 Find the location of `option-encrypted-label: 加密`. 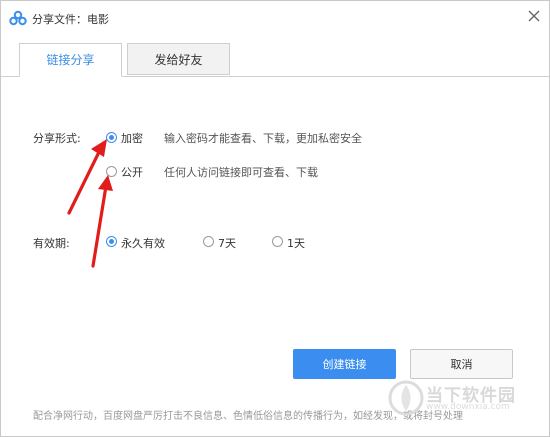

option-encrypted-label: 加密 is located at coordinates (132, 138).